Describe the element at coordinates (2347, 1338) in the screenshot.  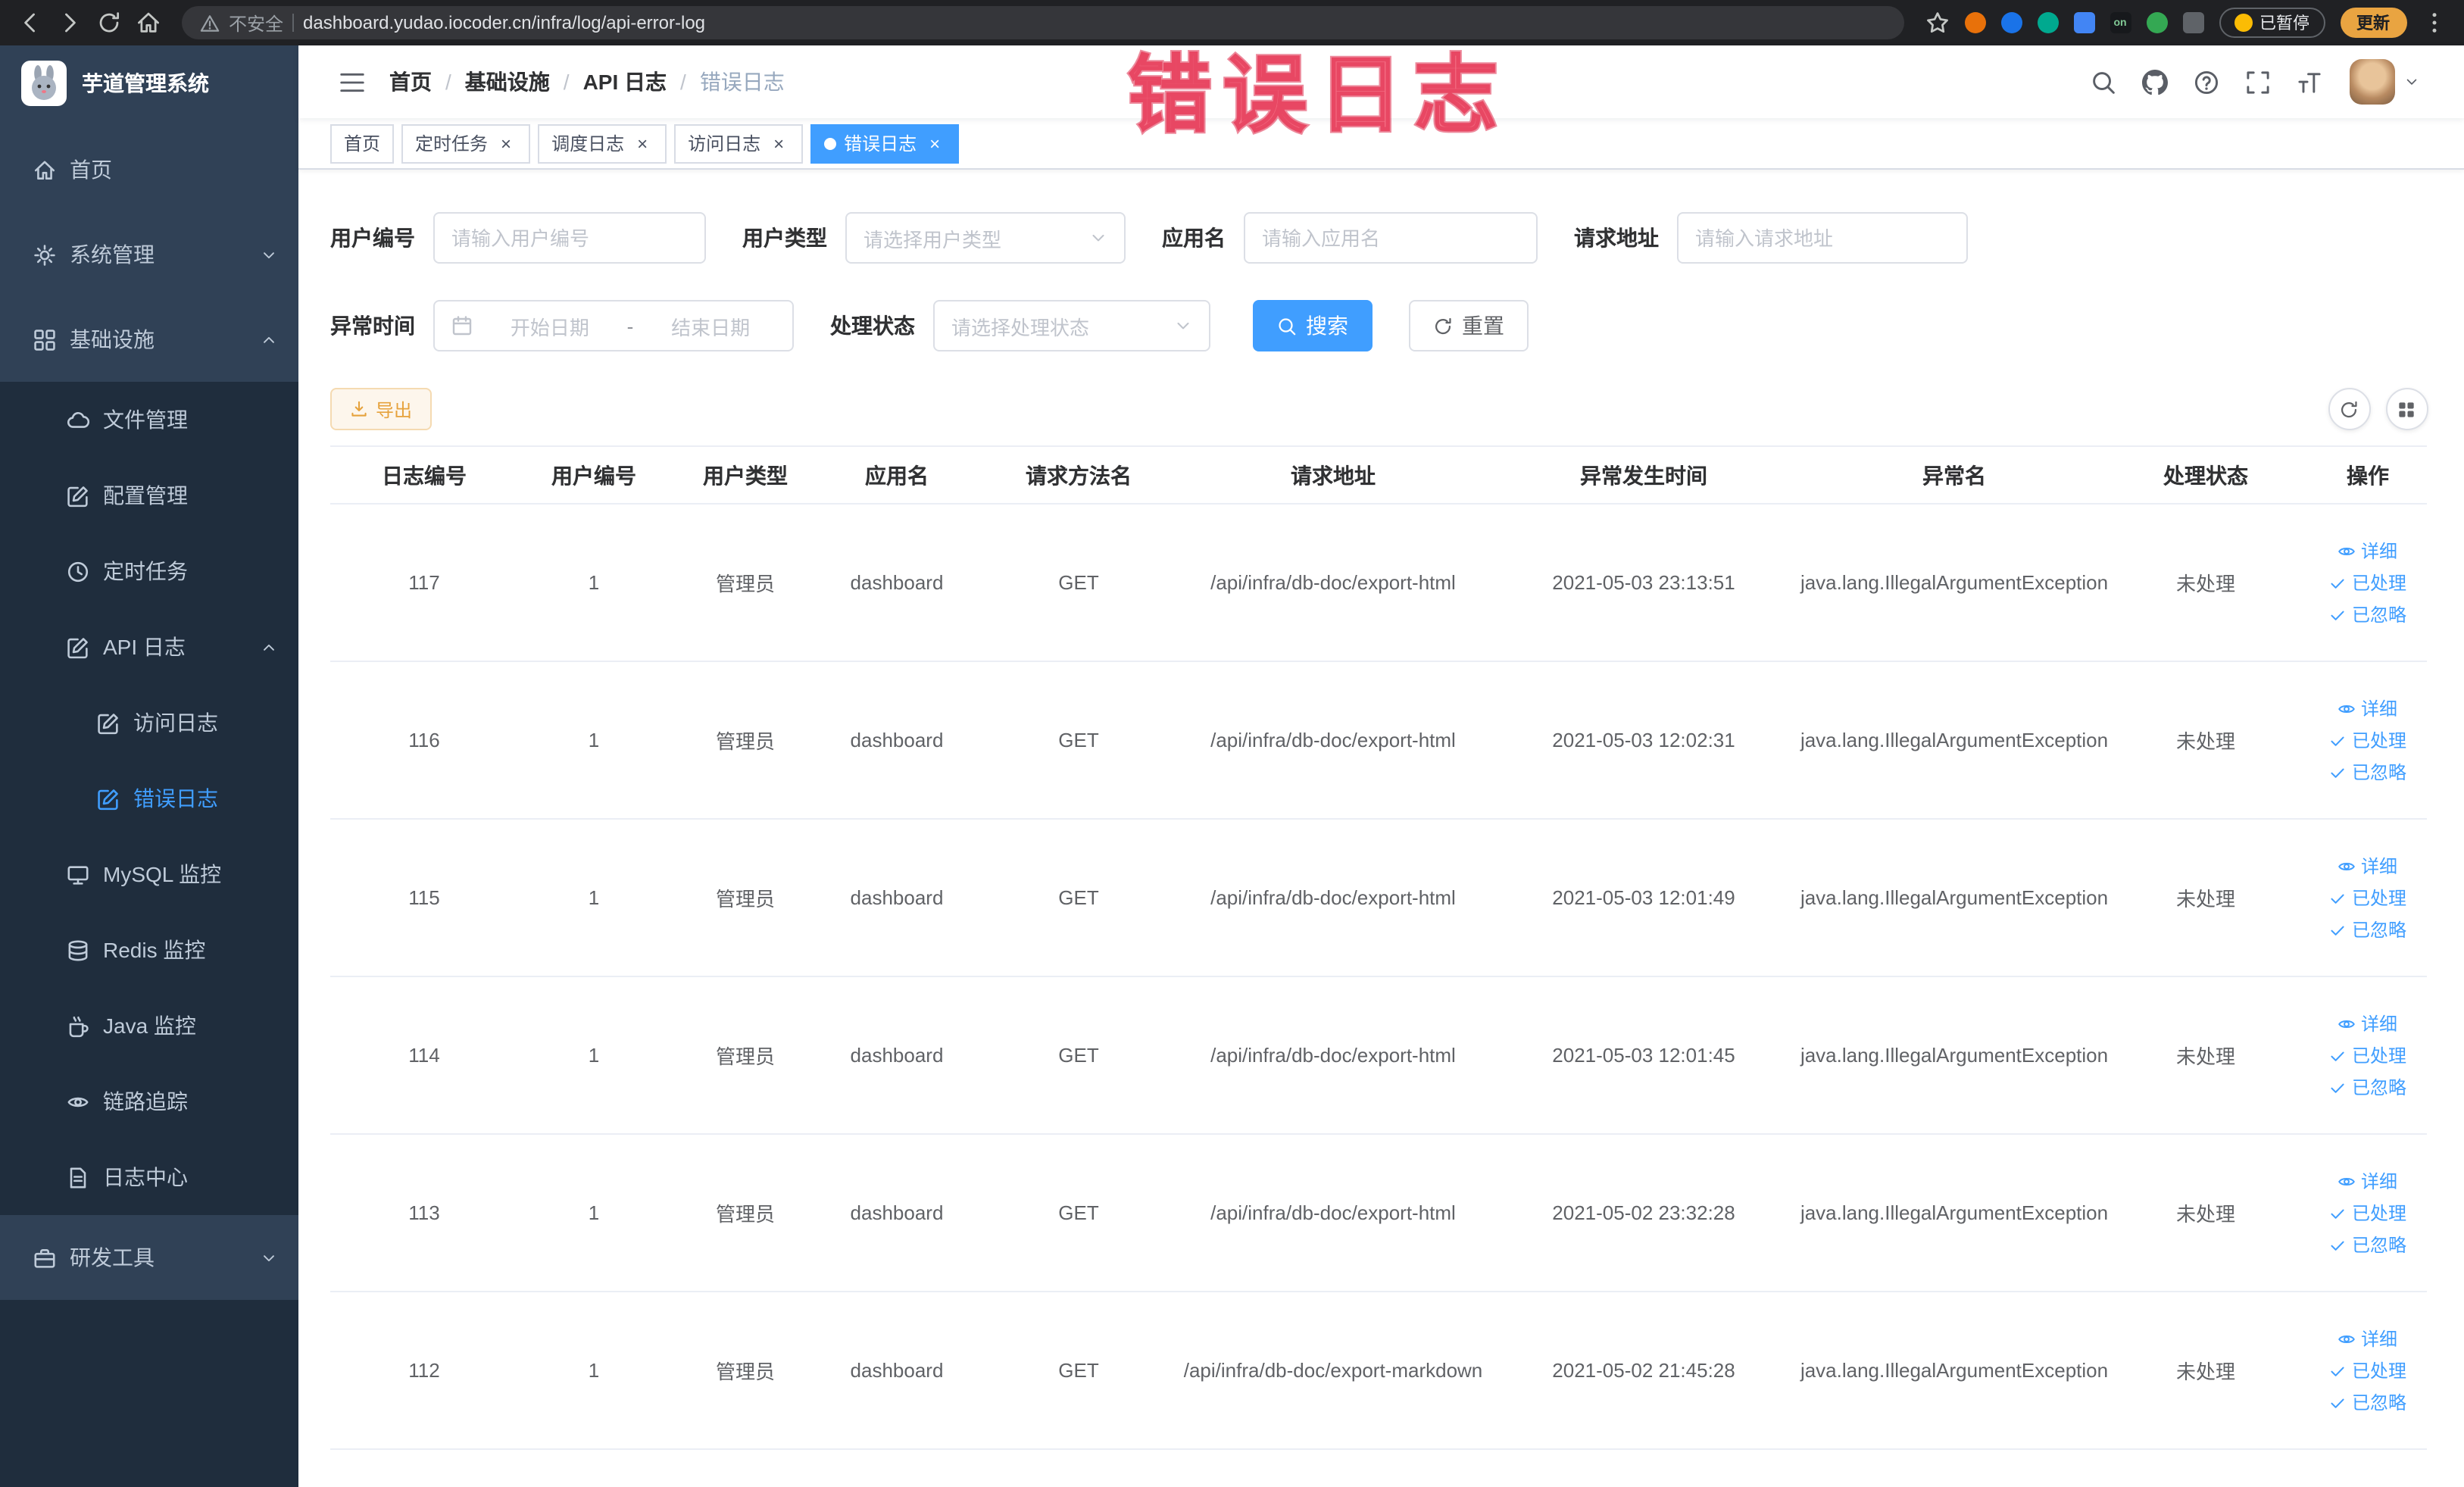
I see `view-icon` at that location.